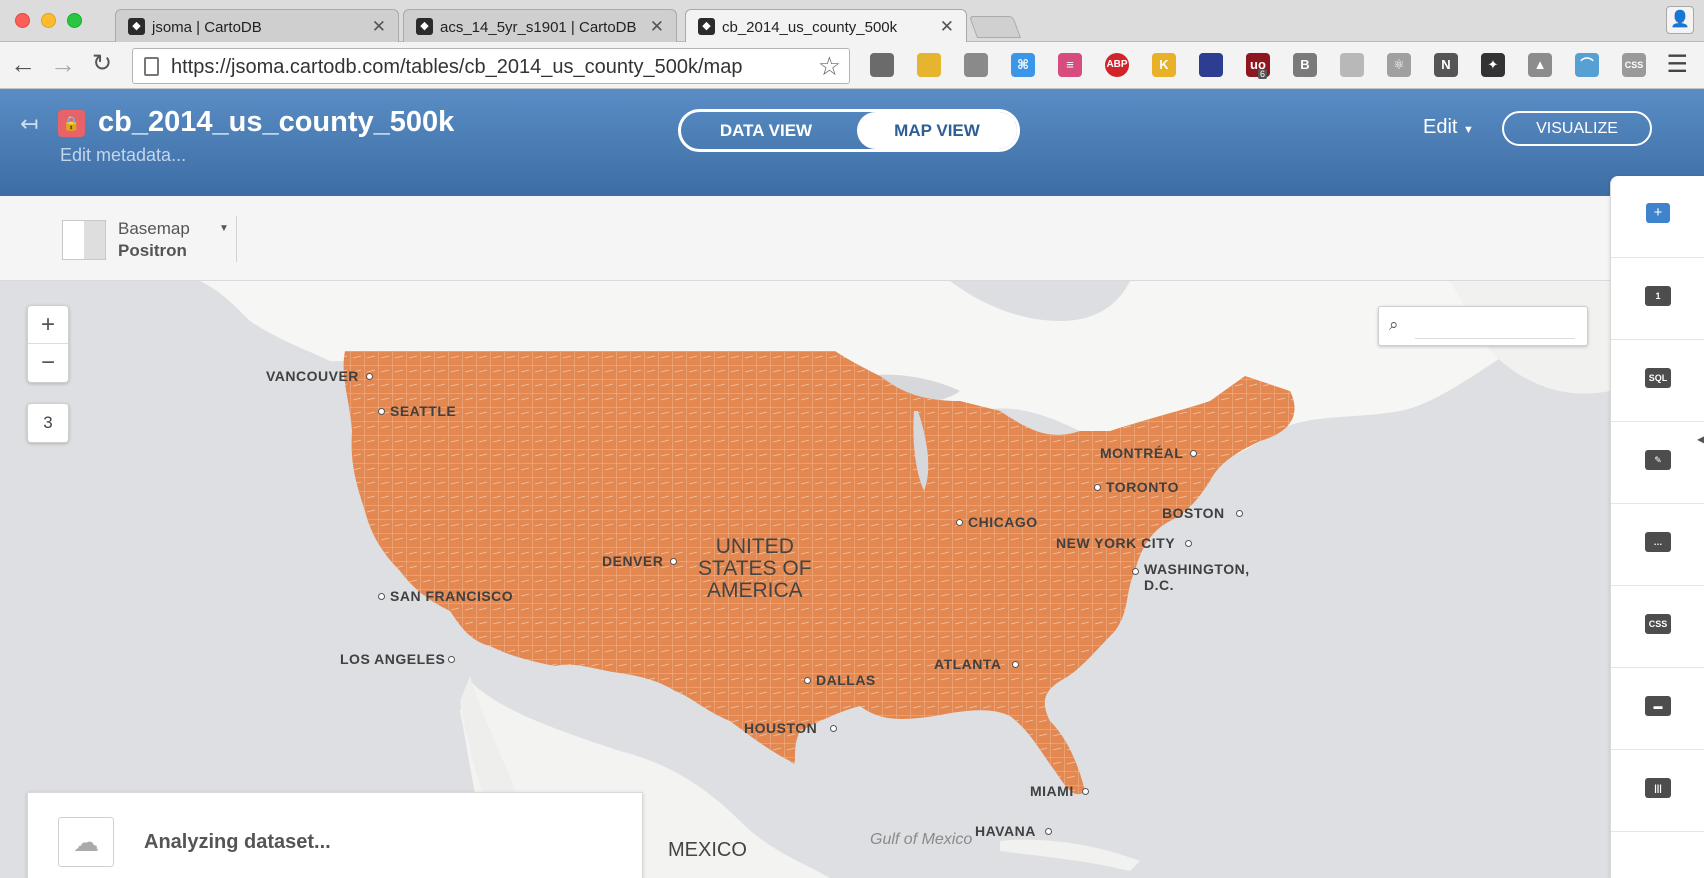 This screenshot has width=1704, height=878. I want to click on map-search-input, so click(1495, 327).